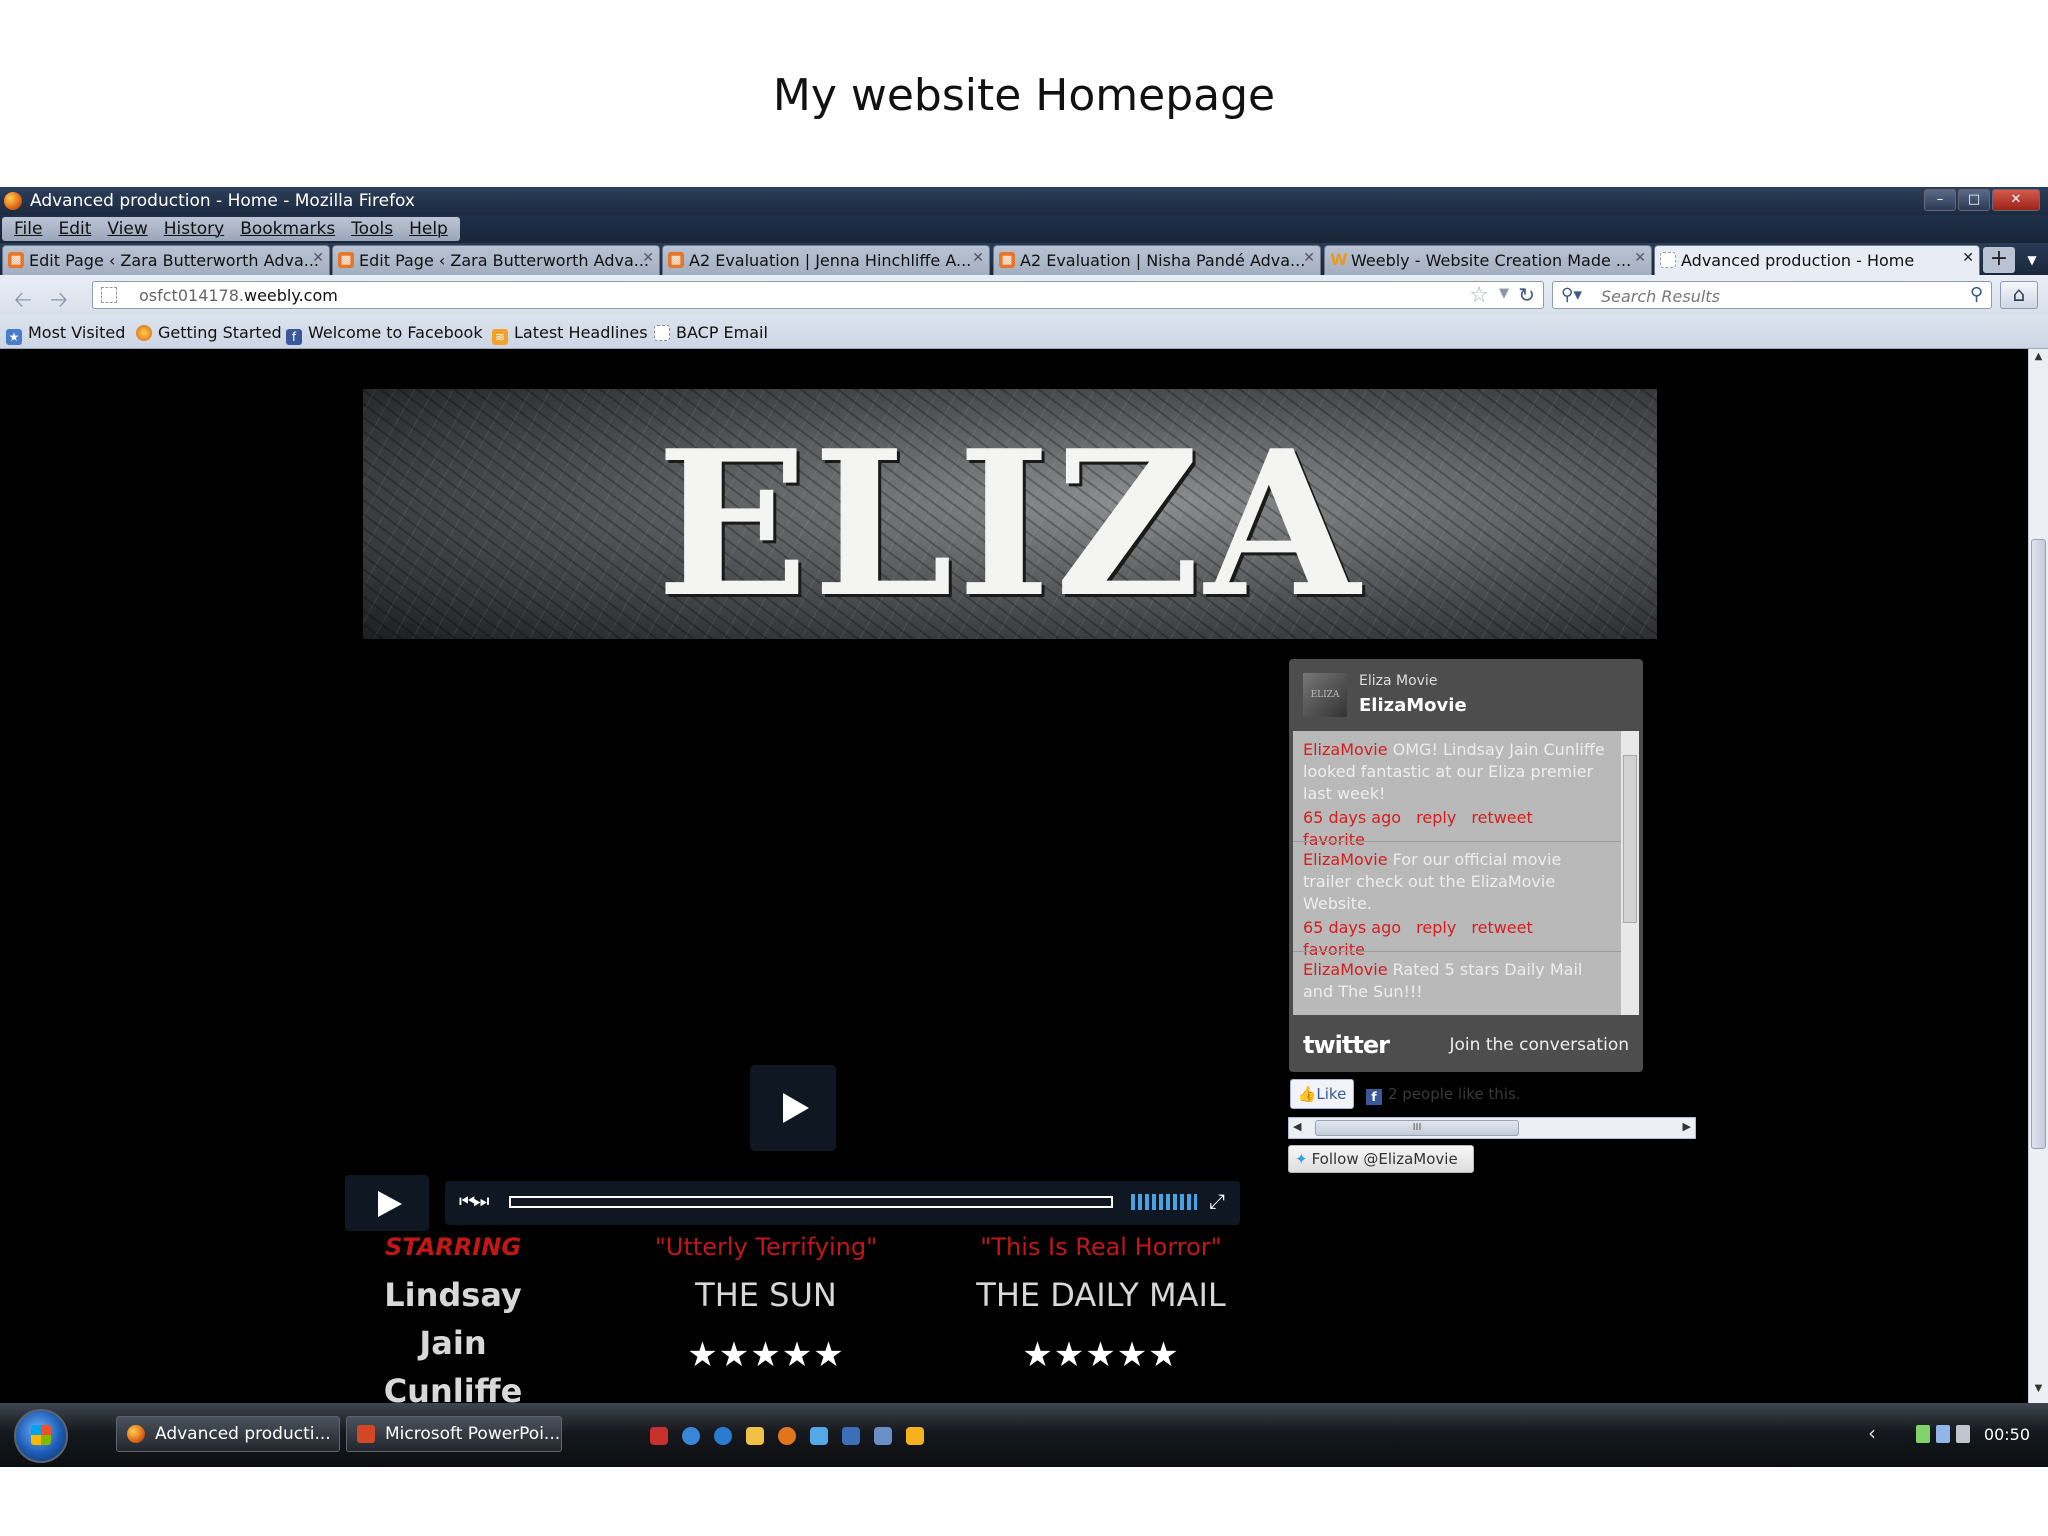 The image size is (2048, 1536). Describe the element at coordinates (194, 229) in the screenshot. I see `menu-history: History` at that location.